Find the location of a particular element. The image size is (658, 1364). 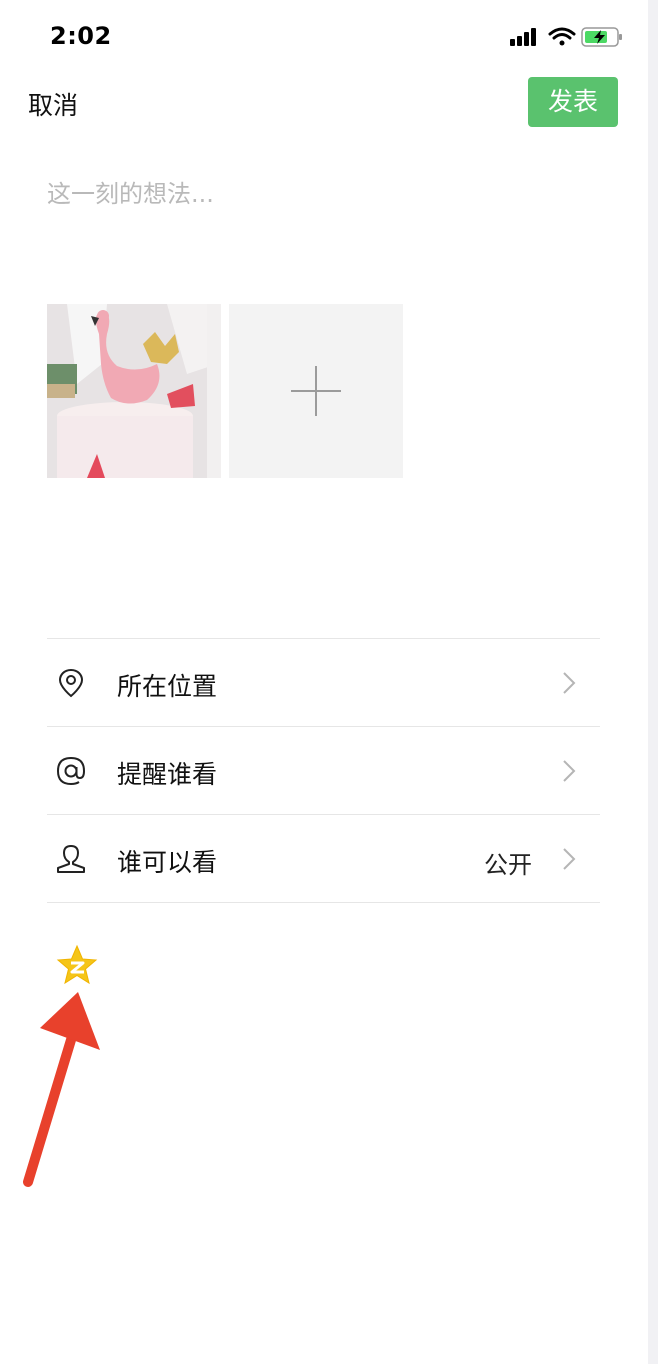

option-mention: 提醒谁看 is located at coordinates (323, 770).